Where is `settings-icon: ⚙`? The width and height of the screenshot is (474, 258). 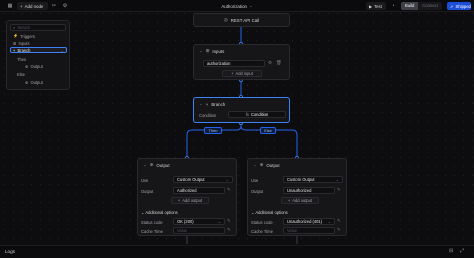
settings-icon: ⚙ is located at coordinates (65, 6).